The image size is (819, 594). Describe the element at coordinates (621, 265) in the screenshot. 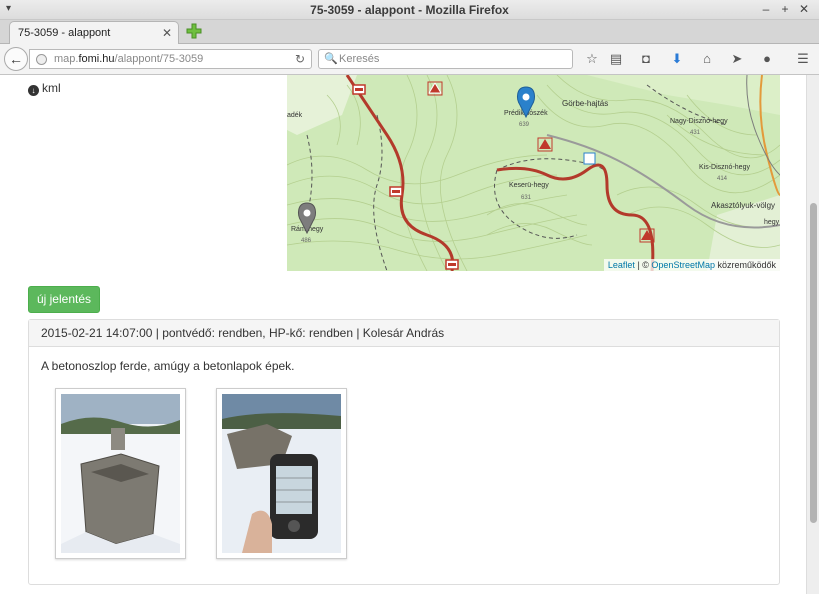

I see `leaflet-link: Leaflet` at that location.